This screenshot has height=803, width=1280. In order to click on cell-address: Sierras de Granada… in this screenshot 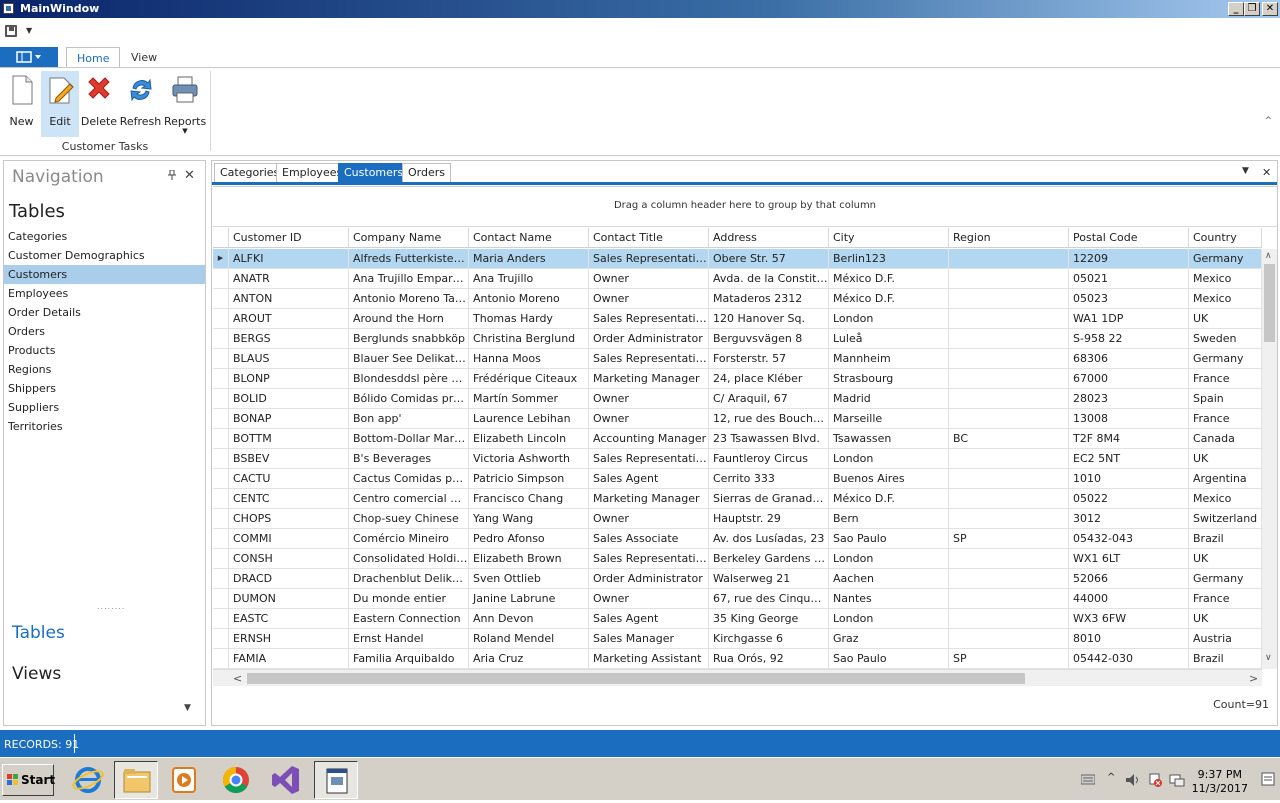, I will do `click(769, 498)`.